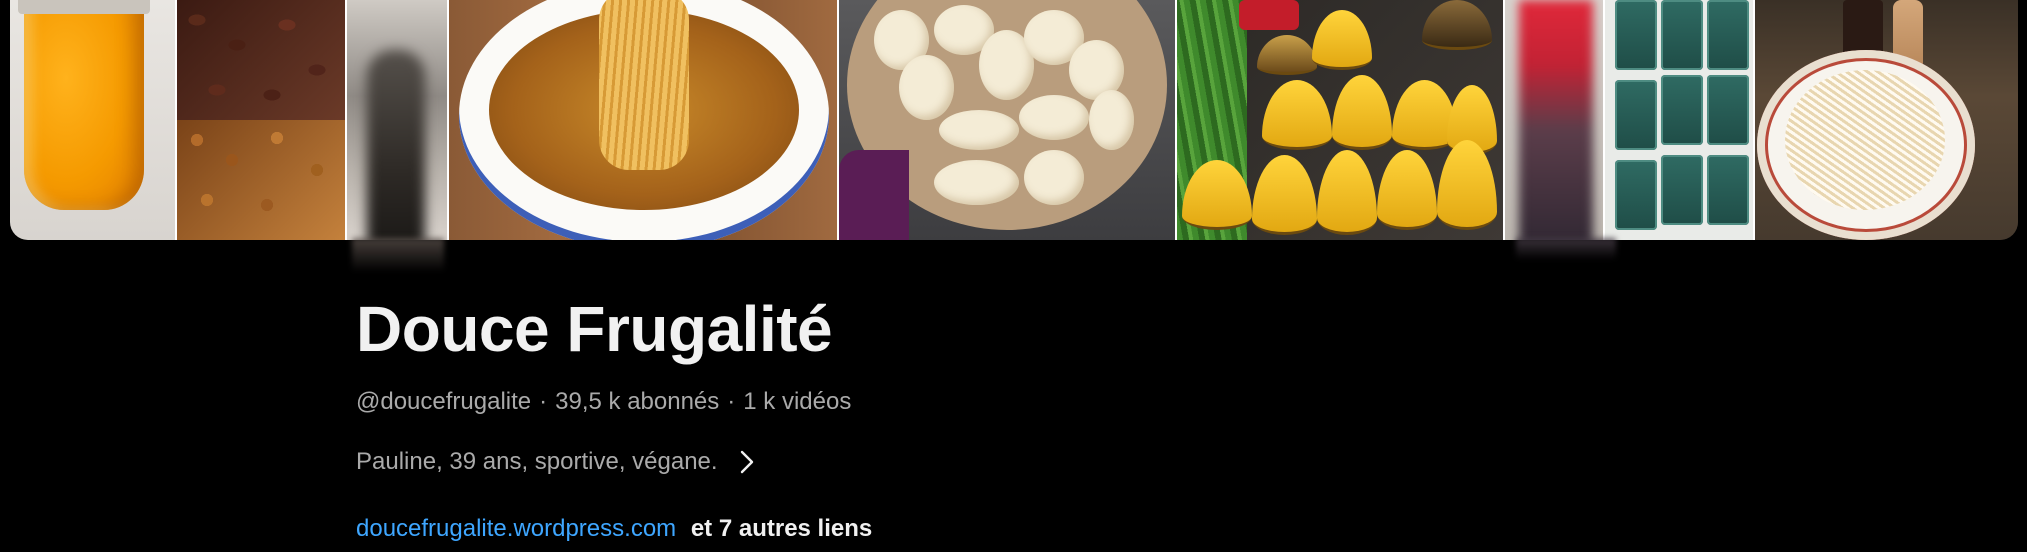 This screenshot has height=552, width=2027. What do you see at coordinates (260, 120) in the screenshot?
I see `banner-tile-dates` at bounding box center [260, 120].